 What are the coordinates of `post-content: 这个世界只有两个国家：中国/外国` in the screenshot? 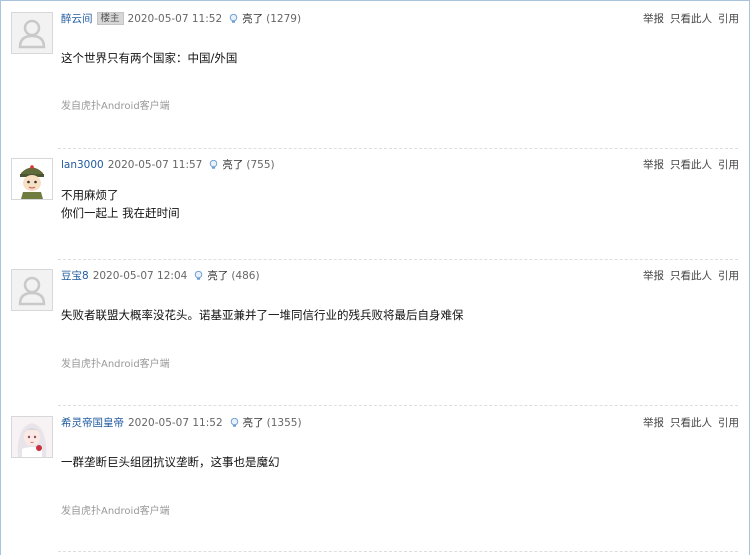 It's located at (149, 58).